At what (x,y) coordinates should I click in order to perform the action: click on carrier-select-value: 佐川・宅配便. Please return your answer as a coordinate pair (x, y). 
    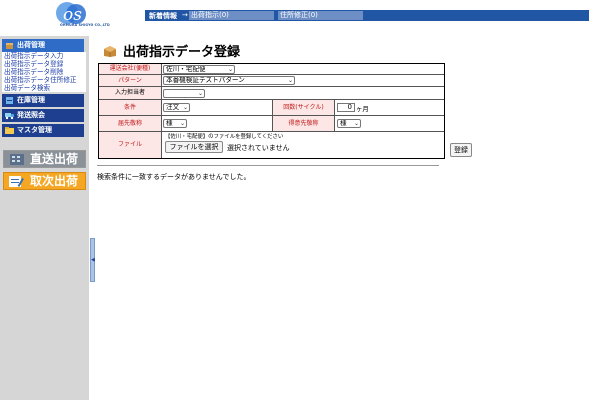
    Looking at the image, I should click on (186, 69).